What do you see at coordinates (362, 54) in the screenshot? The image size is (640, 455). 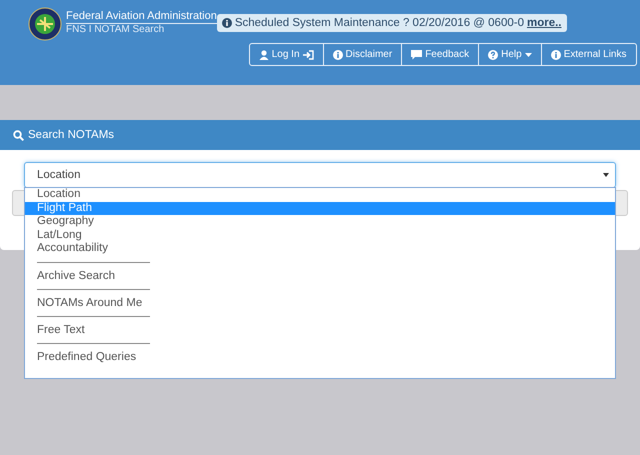 I see `nav-button: Disclaimer` at bounding box center [362, 54].